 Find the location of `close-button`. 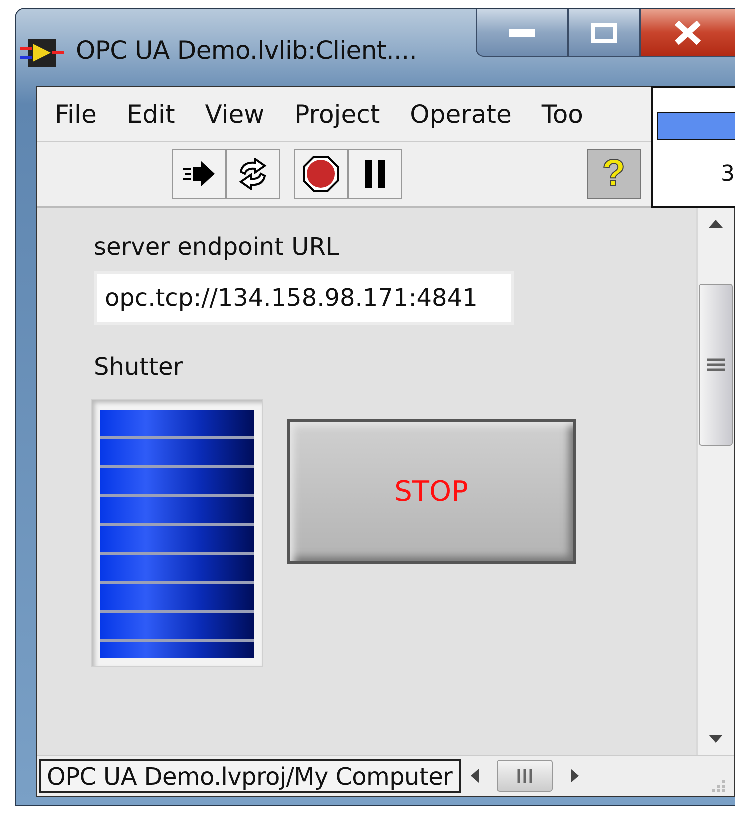

close-button is located at coordinates (687, 33).